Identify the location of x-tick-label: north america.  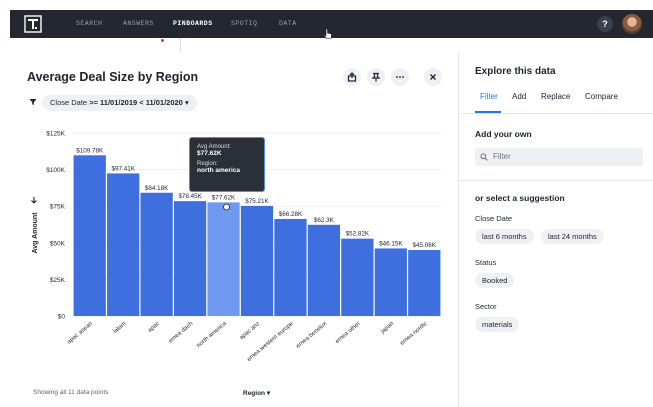
(212, 335).